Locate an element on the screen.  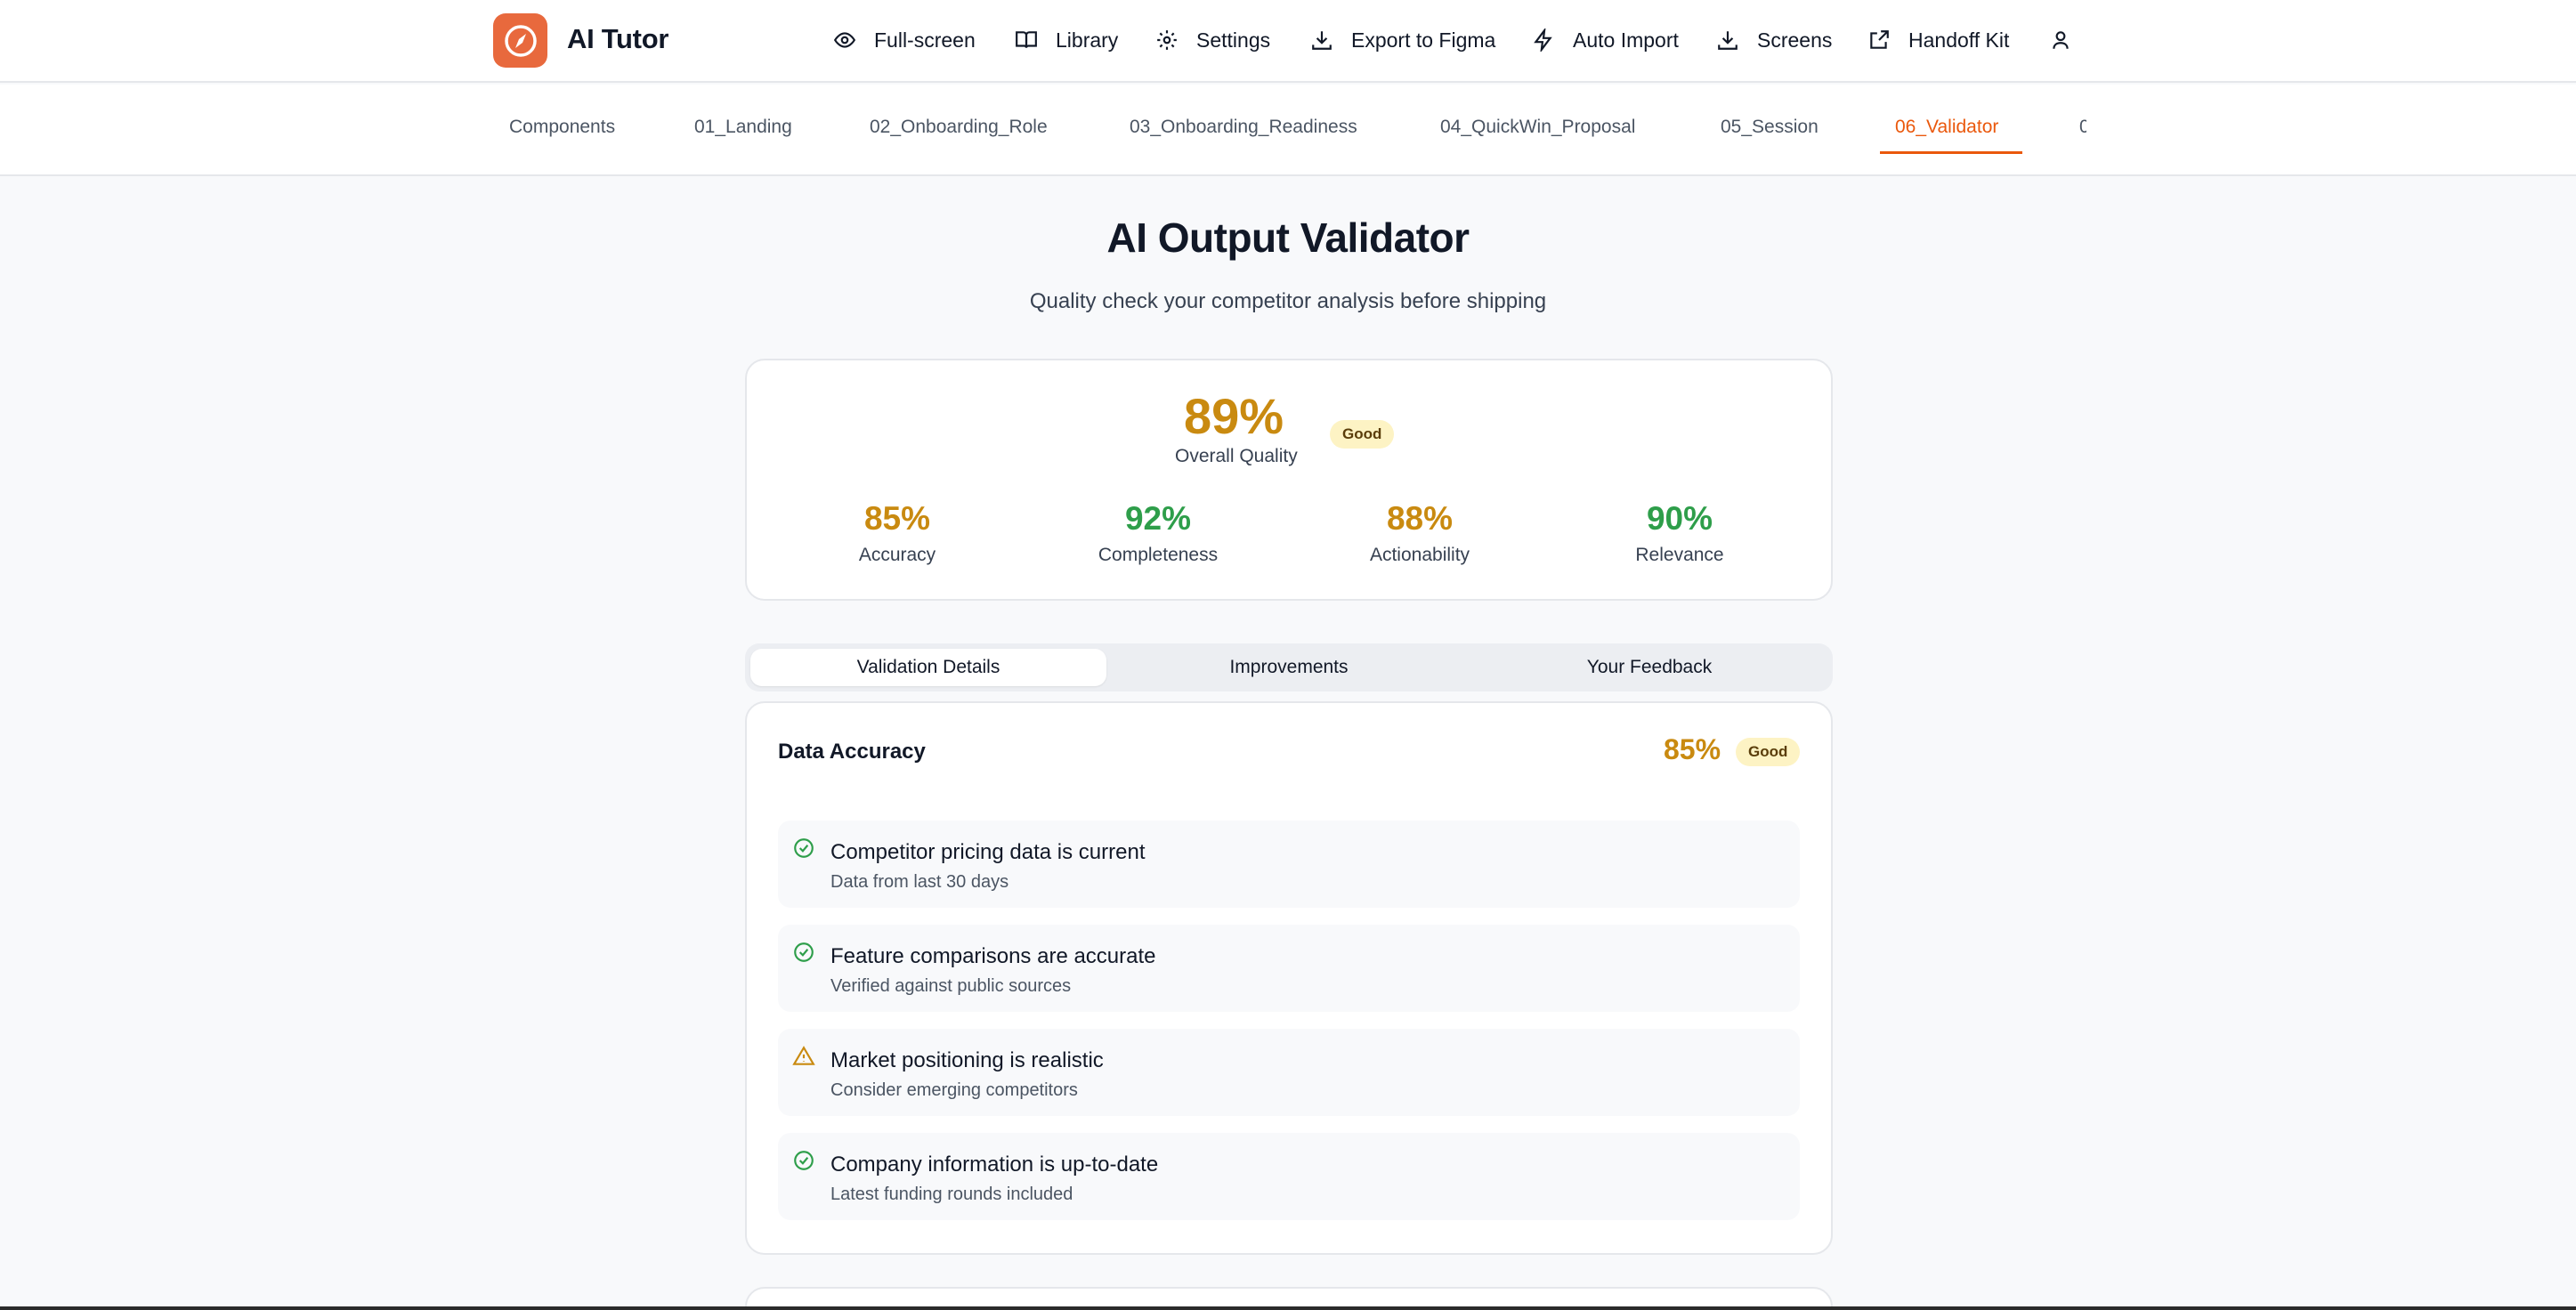
tab-06-validator: 06_Validator is located at coordinates (1946, 127).